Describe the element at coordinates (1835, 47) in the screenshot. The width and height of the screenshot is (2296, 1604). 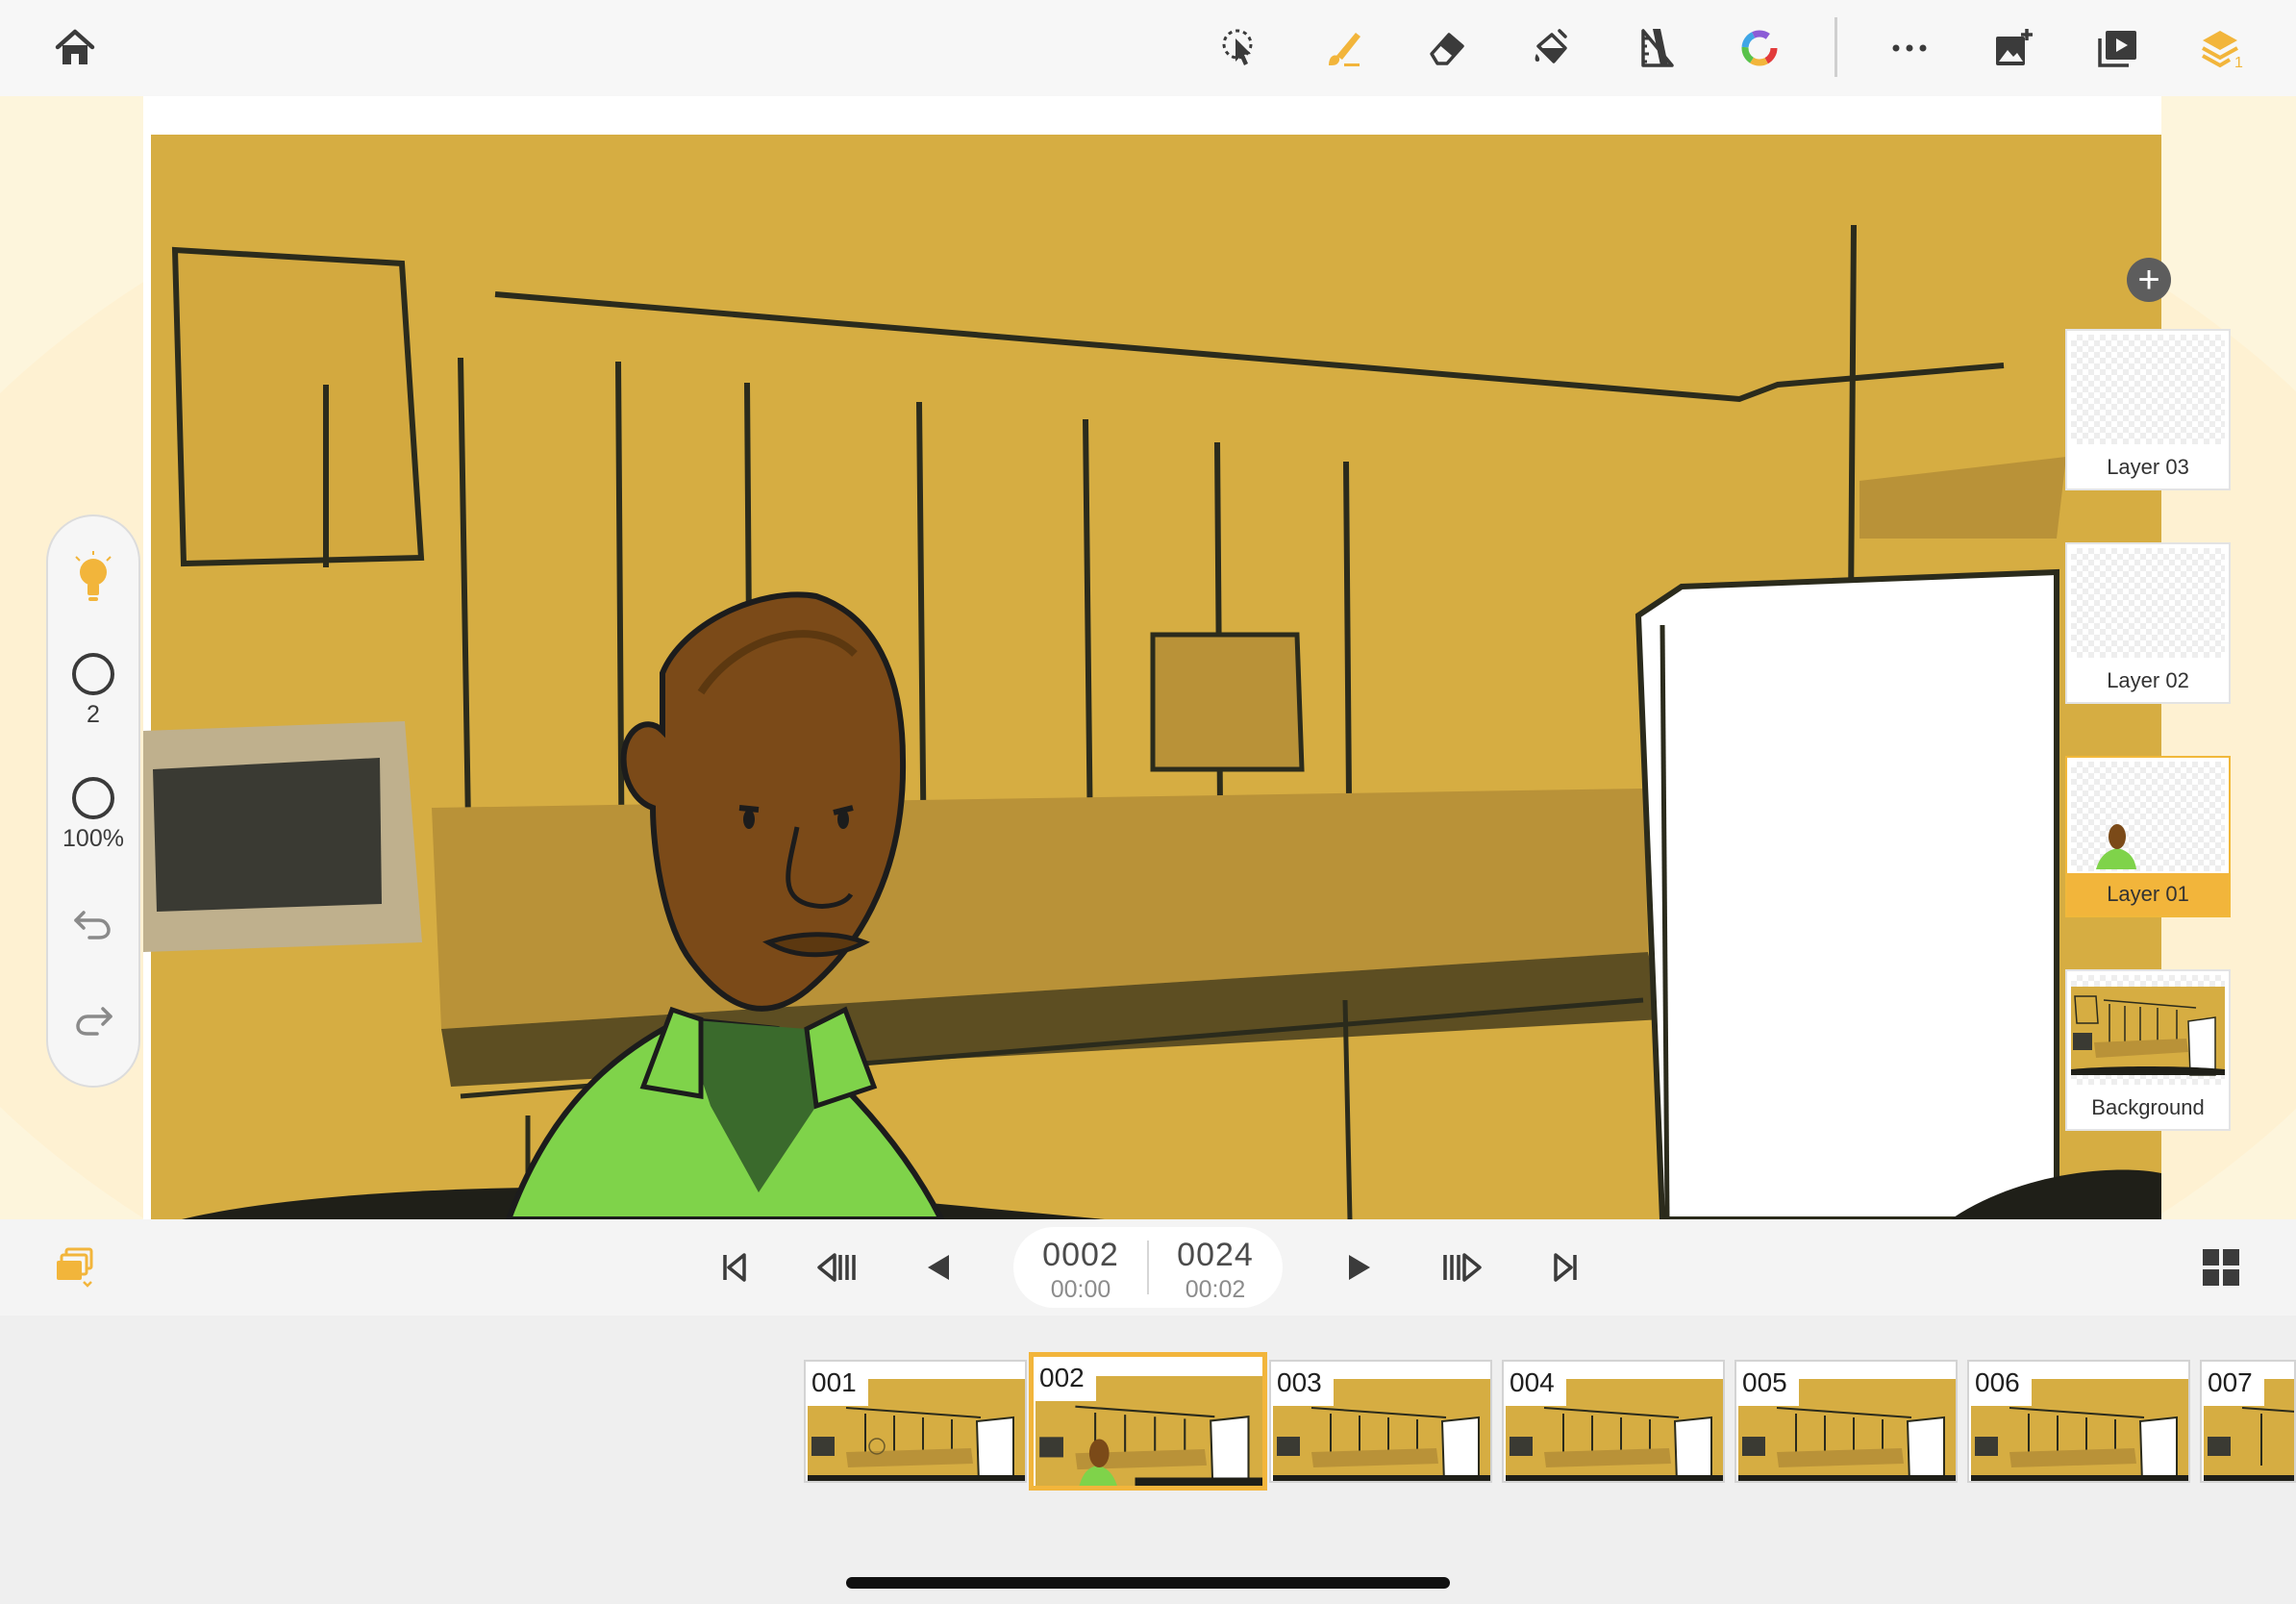
I see `toolbar-separator` at that location.